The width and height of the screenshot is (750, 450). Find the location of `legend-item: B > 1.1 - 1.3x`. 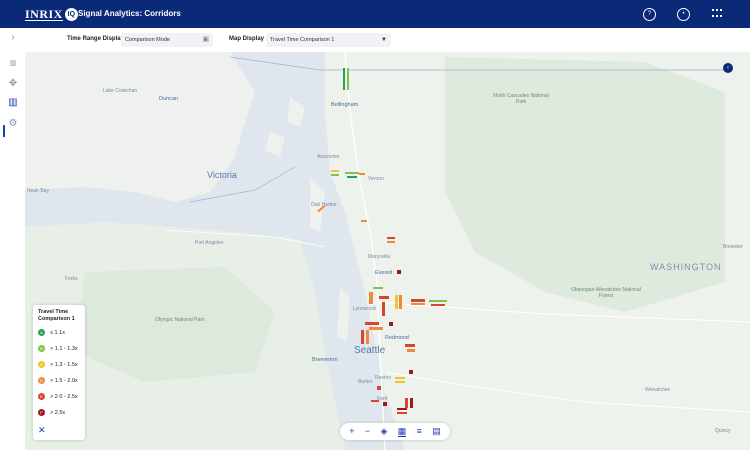

legend-item: B > 1.1 - 1.3x is located at coordinates (58, 348).